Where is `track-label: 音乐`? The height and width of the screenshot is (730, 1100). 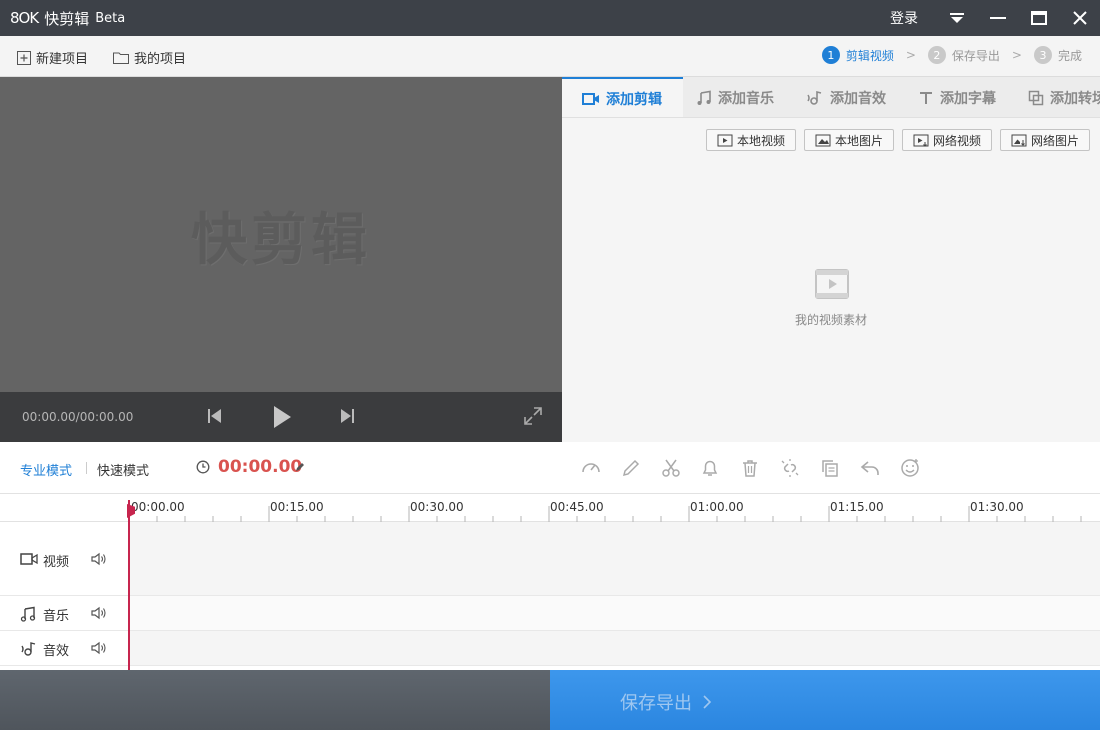 track-label: 音乐 is located at coordinates (56, 616).